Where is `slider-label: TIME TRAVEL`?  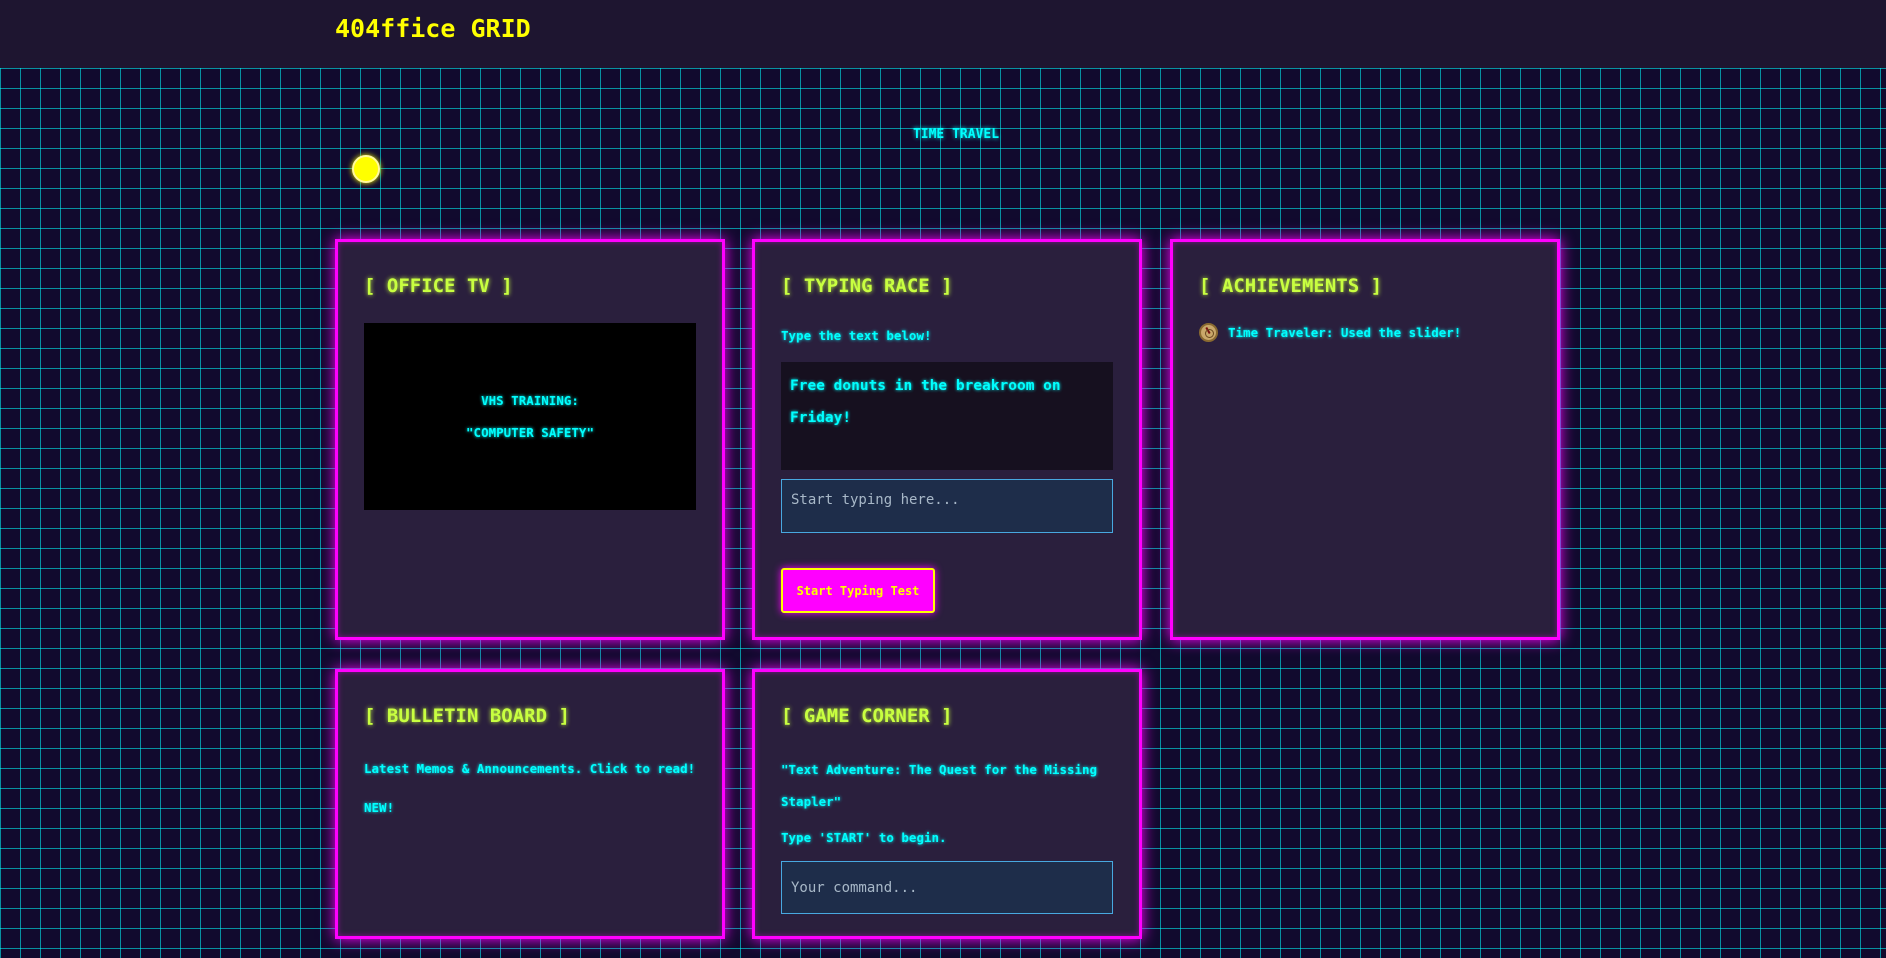 slider-label: TIME TRAVEL is located at coordinates (956, 134).